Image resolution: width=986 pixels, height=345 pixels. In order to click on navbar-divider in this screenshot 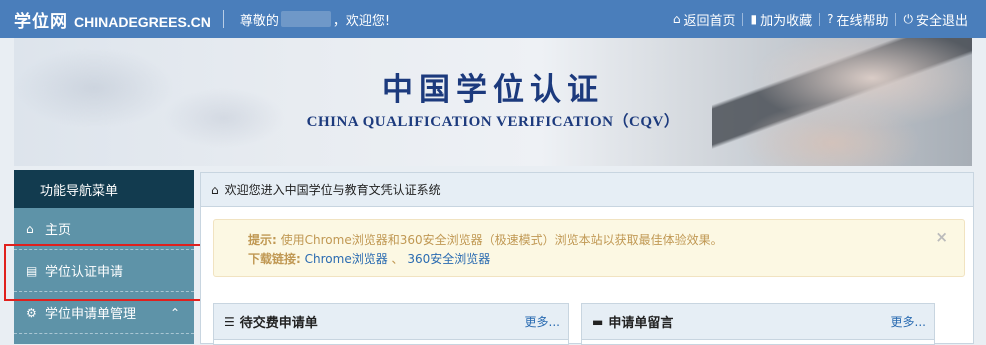, I will do `click(223, 19)`.